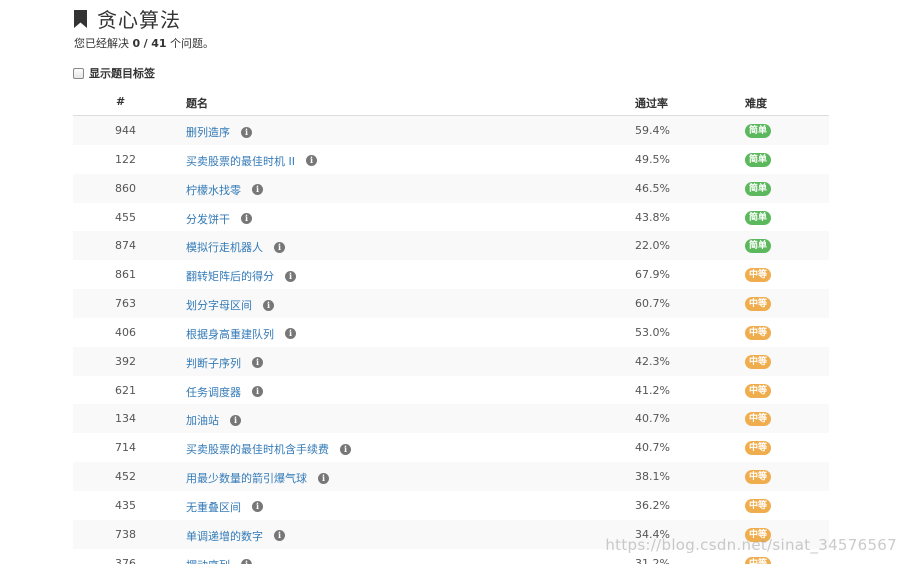  I want to click on problem-title-cell: 翻转矩阵后的得分 i, so click(241, 276).